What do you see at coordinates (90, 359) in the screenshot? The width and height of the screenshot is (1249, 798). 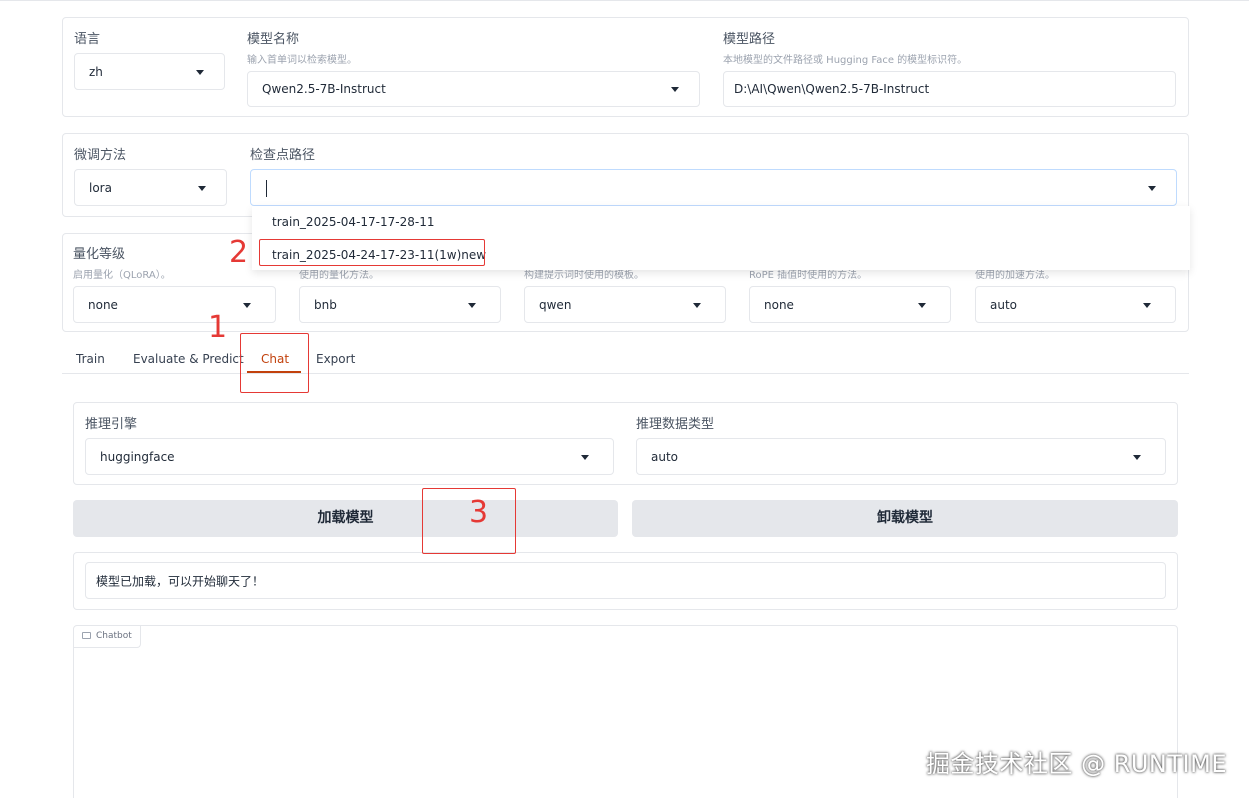 I see `tab-train: Train` at bounding box center [90, 359].